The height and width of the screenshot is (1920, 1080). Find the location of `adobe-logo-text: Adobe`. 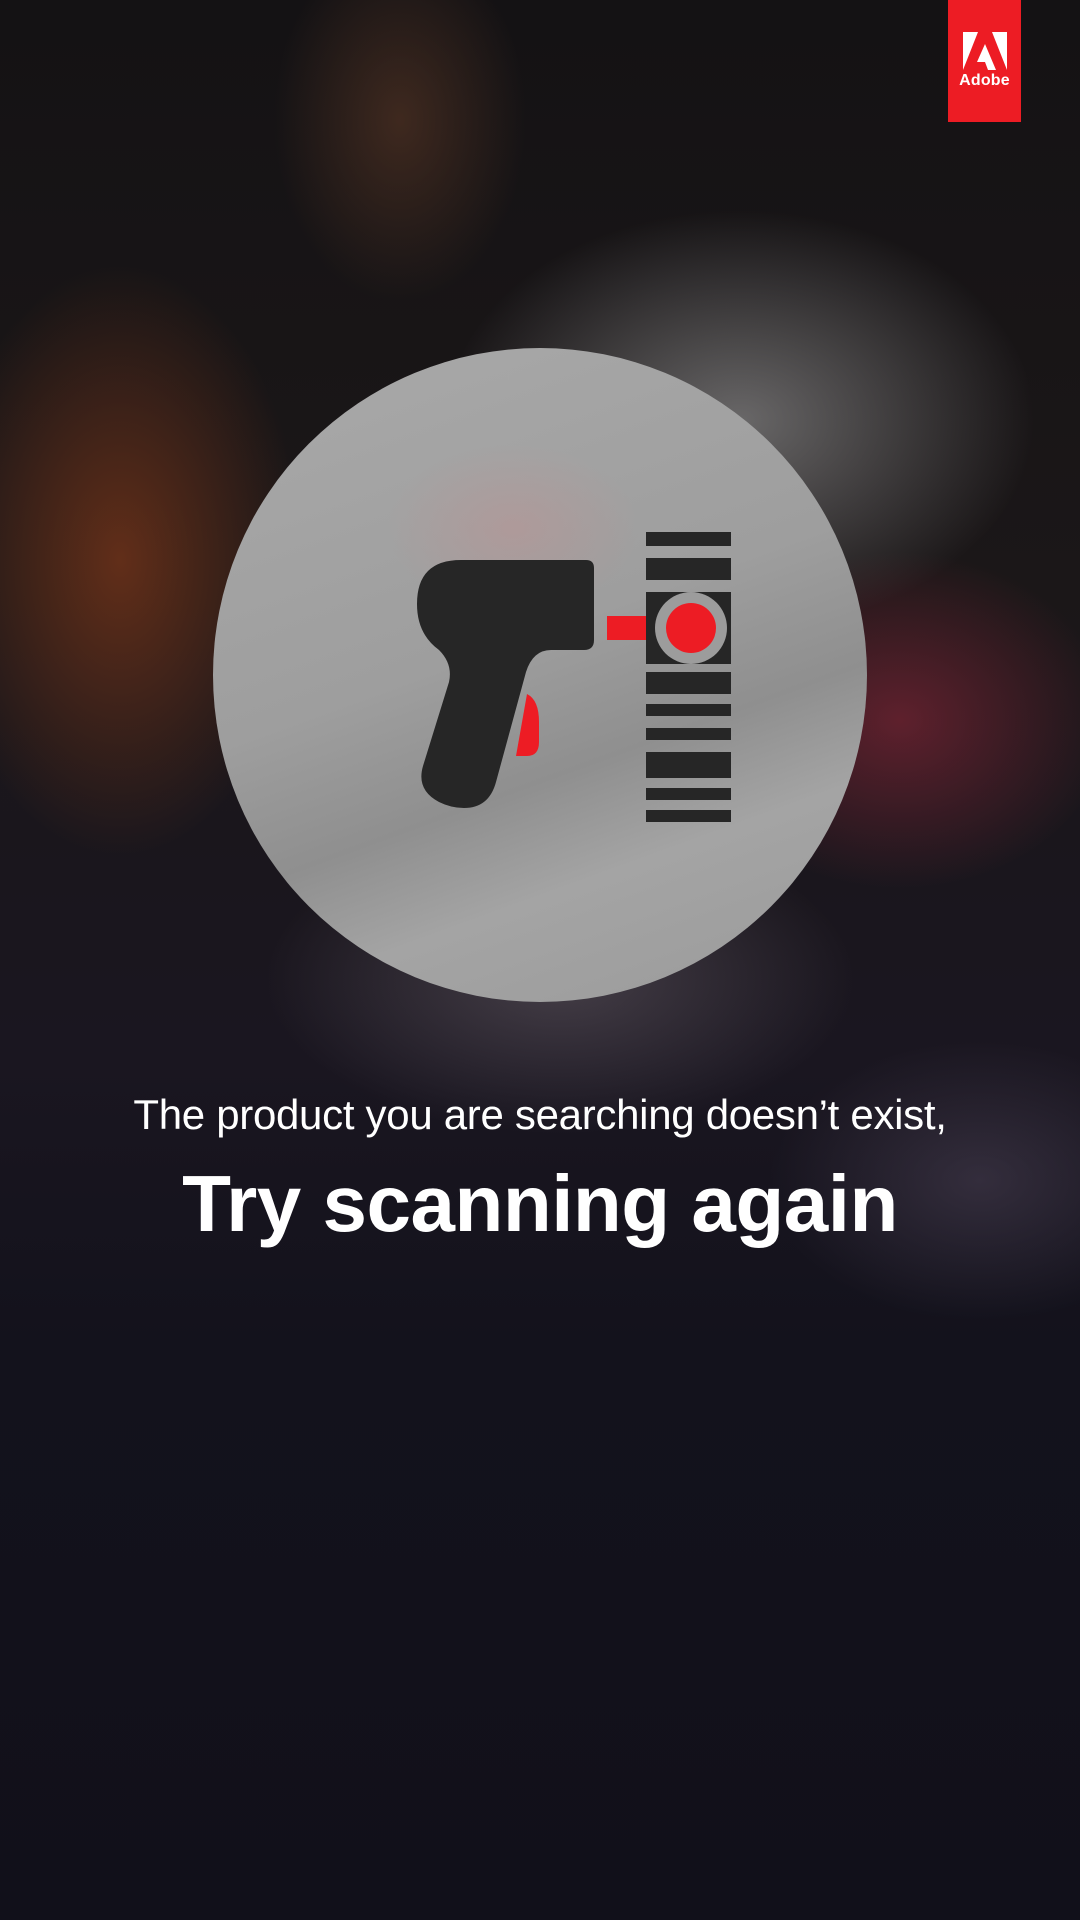

adobe-logo-text: Adobe is located at coordinates (984, 80).